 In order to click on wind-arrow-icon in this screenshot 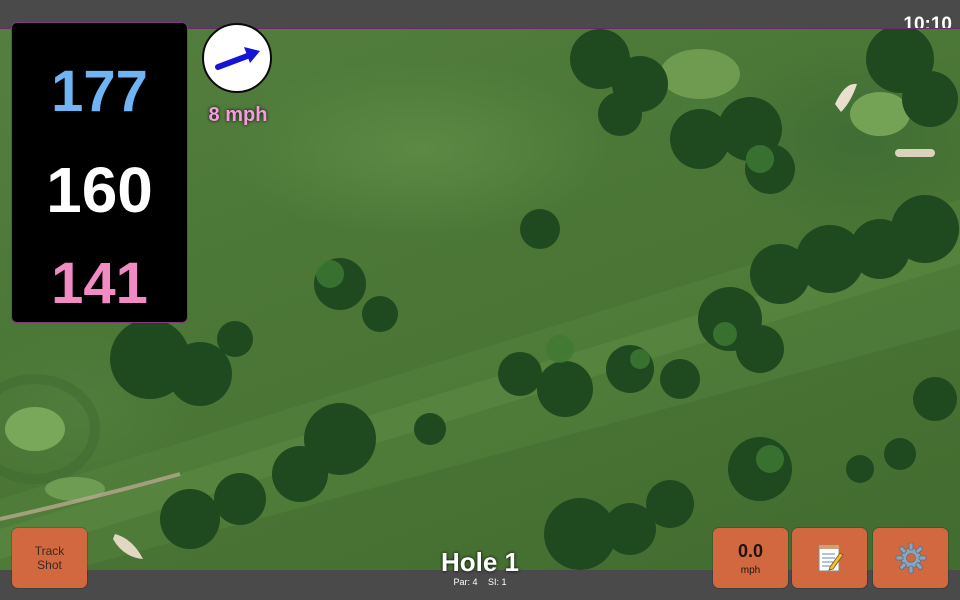, I will do `click(237, 58)`.